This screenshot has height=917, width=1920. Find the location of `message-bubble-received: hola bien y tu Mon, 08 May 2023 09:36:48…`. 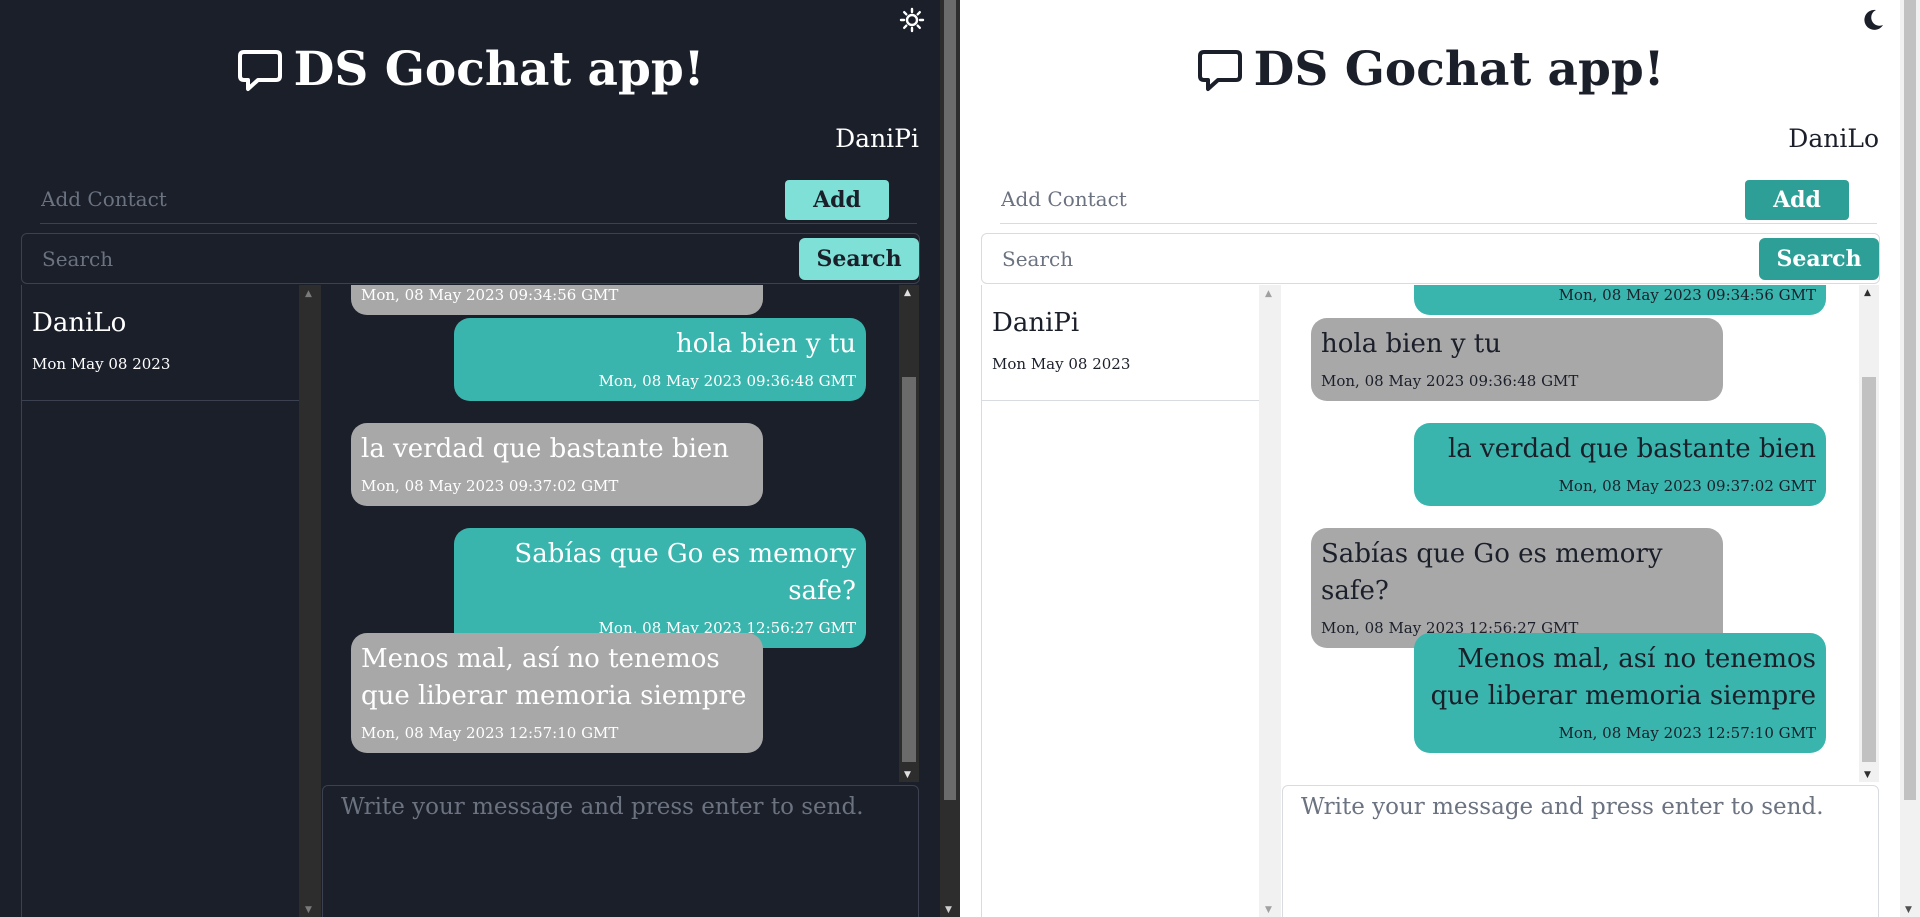

message-bubble-received: hola bien y tu Mon, 08 May 2023 09:36:48… is located at coordinates (1517, 359).